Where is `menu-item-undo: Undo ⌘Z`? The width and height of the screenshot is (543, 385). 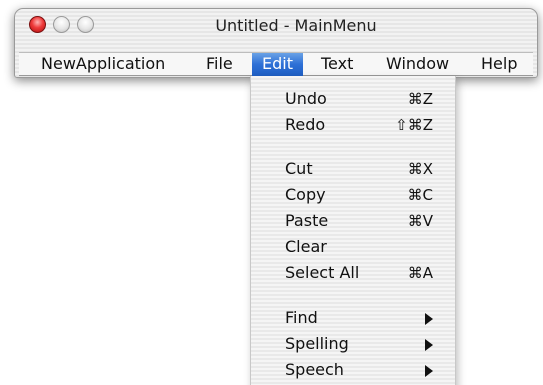
menu-item-undo: Undo ⌘Z is located at coordinates (353, 99).